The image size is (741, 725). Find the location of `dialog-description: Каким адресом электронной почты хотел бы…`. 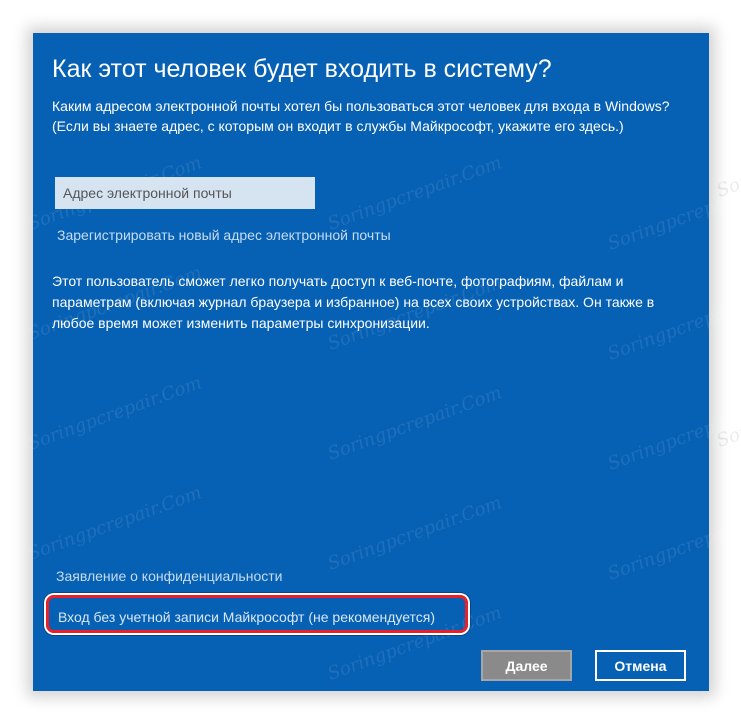

dialog-description: Каким адресом электронной почты хотел бы… is located at coordinates (361, 116).